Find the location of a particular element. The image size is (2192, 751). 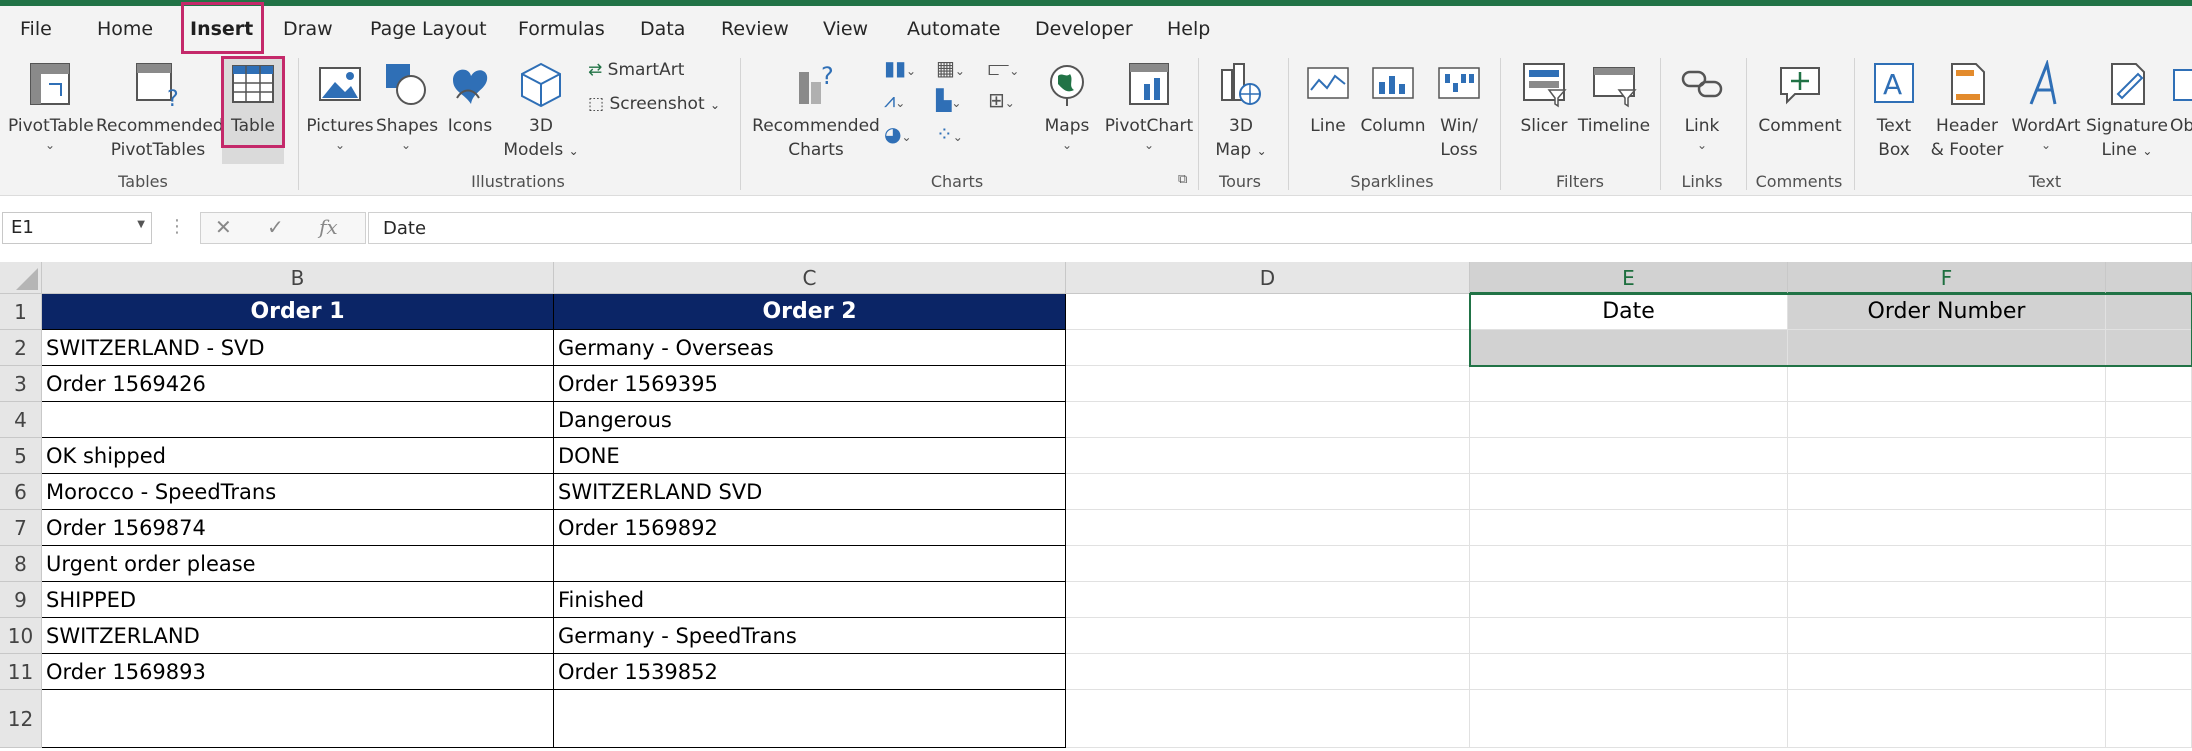

row-header-9: 9 is located at coordinates (21, 600).